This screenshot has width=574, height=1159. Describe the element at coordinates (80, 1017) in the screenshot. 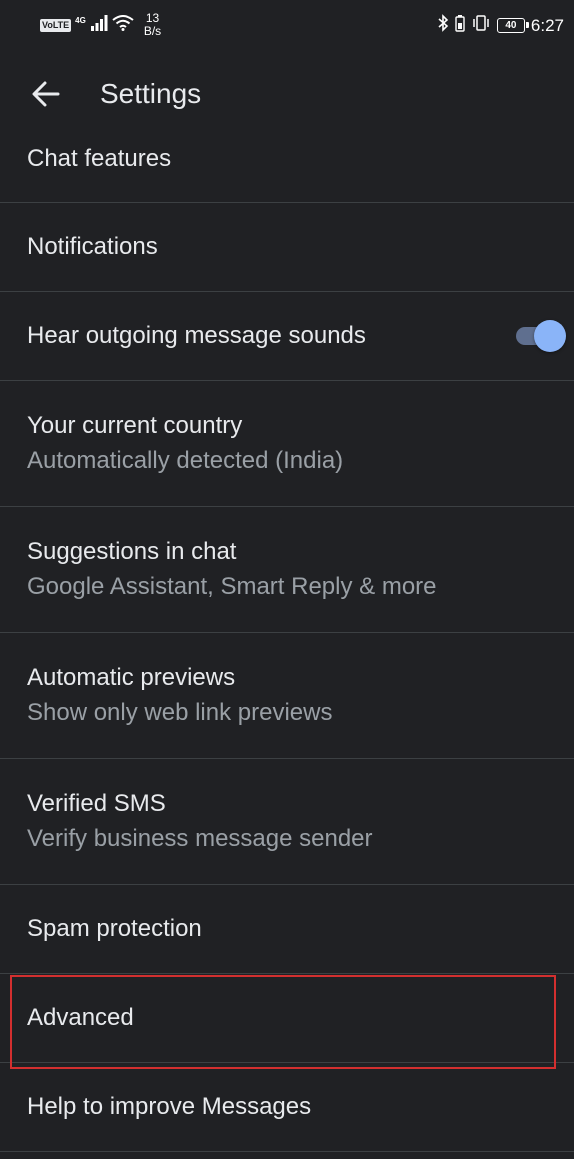

I see `setting-title: Advanced` at that location.